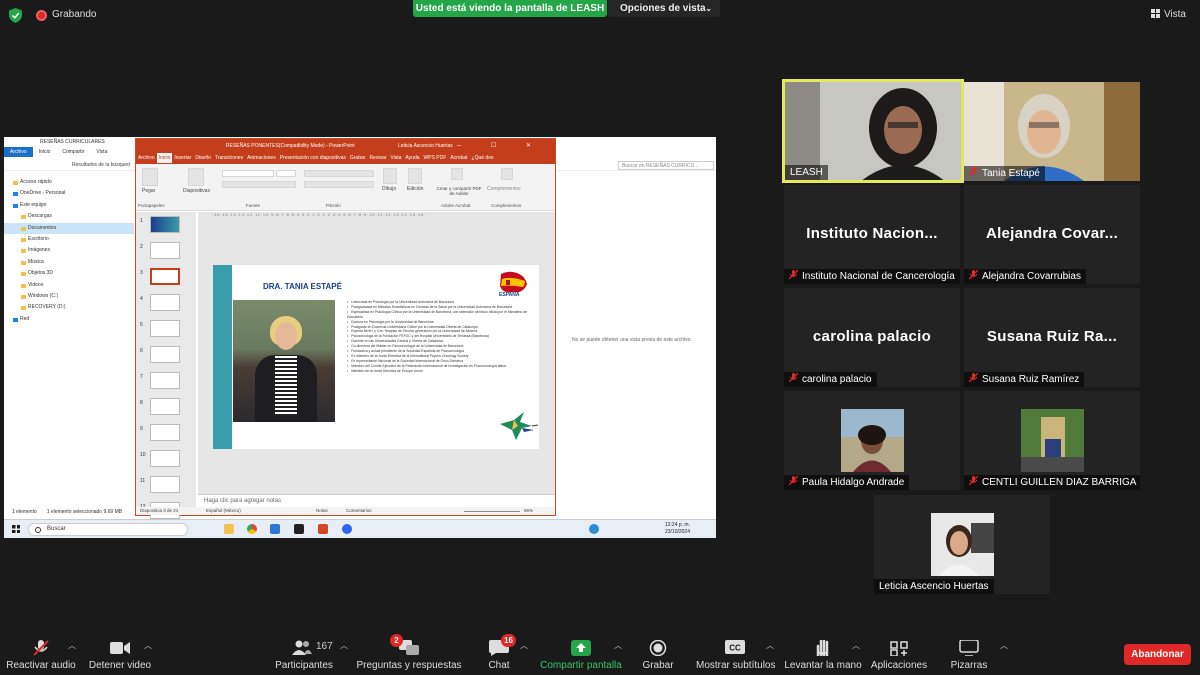  I want to click on stop-video-button: ︿ Detener video, so click(120, 652).